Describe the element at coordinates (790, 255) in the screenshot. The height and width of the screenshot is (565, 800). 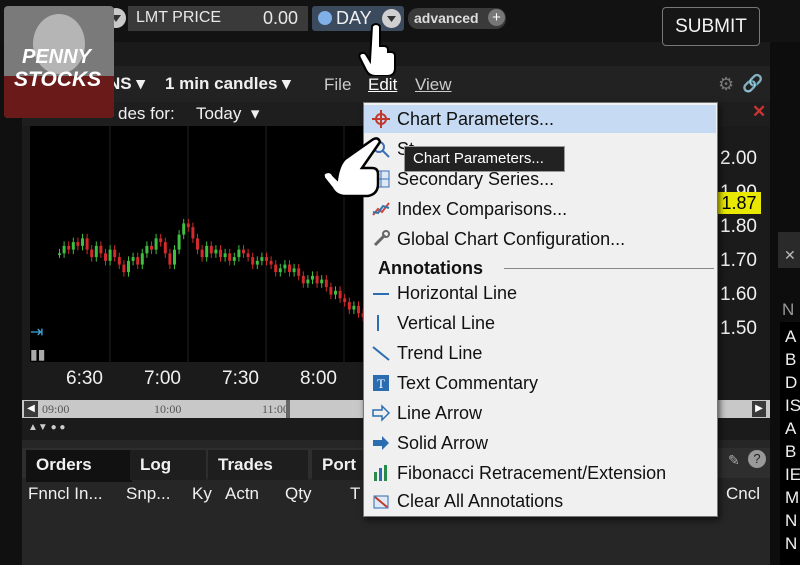
I see `right-panel-close-icon: ✕` at that location.